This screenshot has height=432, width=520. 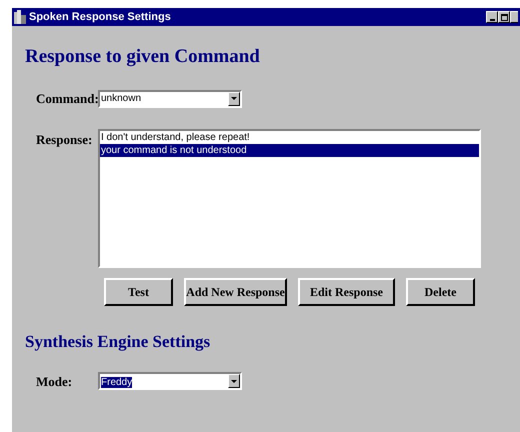 What do you see at coordinates (143, 56) in the screenshot?
I see `section-heading: Response to given Command` at bounding box center [143, 56].